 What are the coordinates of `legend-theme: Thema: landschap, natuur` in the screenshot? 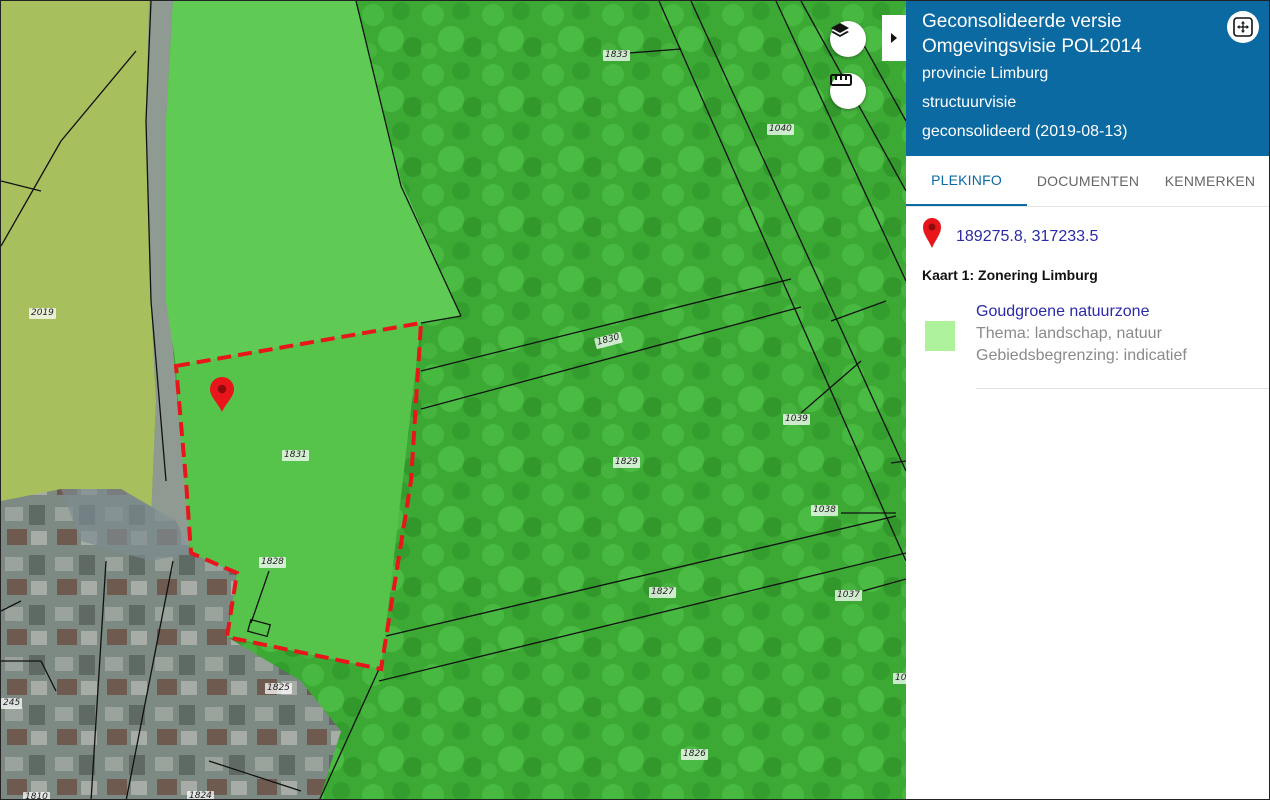 It's located at (1069, 333).